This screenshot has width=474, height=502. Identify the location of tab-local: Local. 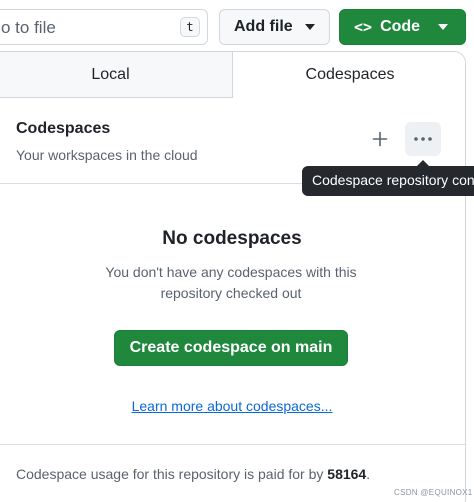
(116, 75).